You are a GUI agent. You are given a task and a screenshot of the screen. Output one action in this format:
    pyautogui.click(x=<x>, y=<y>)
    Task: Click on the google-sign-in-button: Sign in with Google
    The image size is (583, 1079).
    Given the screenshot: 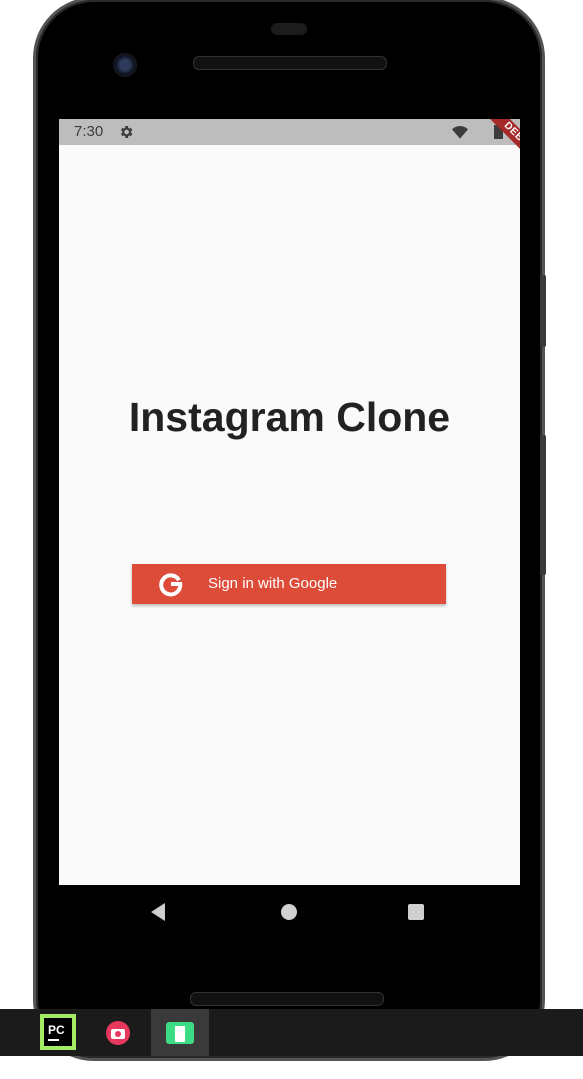 What is the action you would take?
    pyautogui.click(x=289, y=584)
    